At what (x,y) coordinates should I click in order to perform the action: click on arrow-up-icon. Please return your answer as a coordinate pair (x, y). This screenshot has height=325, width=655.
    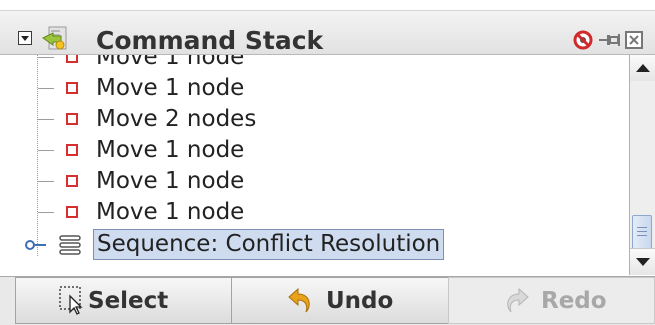
    Looking at the image, I should click on (643, 68).